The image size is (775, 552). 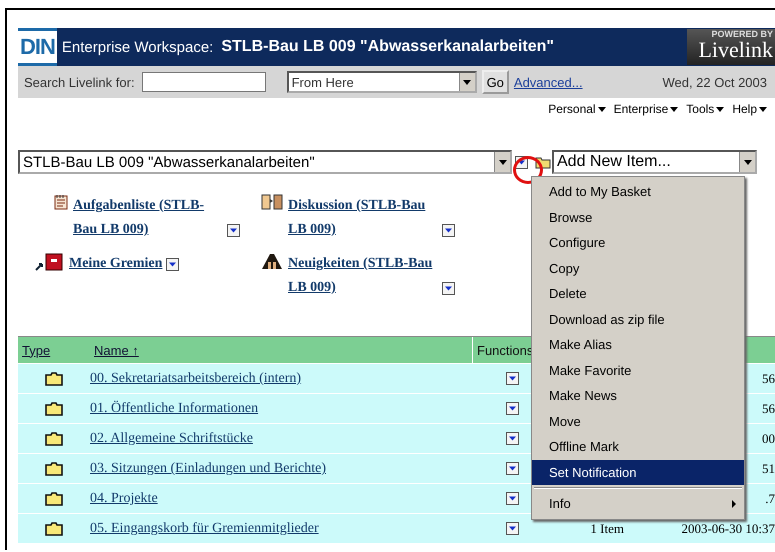 I want to click on folder-link: 05. Eingangskorb für Gremienmitglieder, so click(x=204, y=528).